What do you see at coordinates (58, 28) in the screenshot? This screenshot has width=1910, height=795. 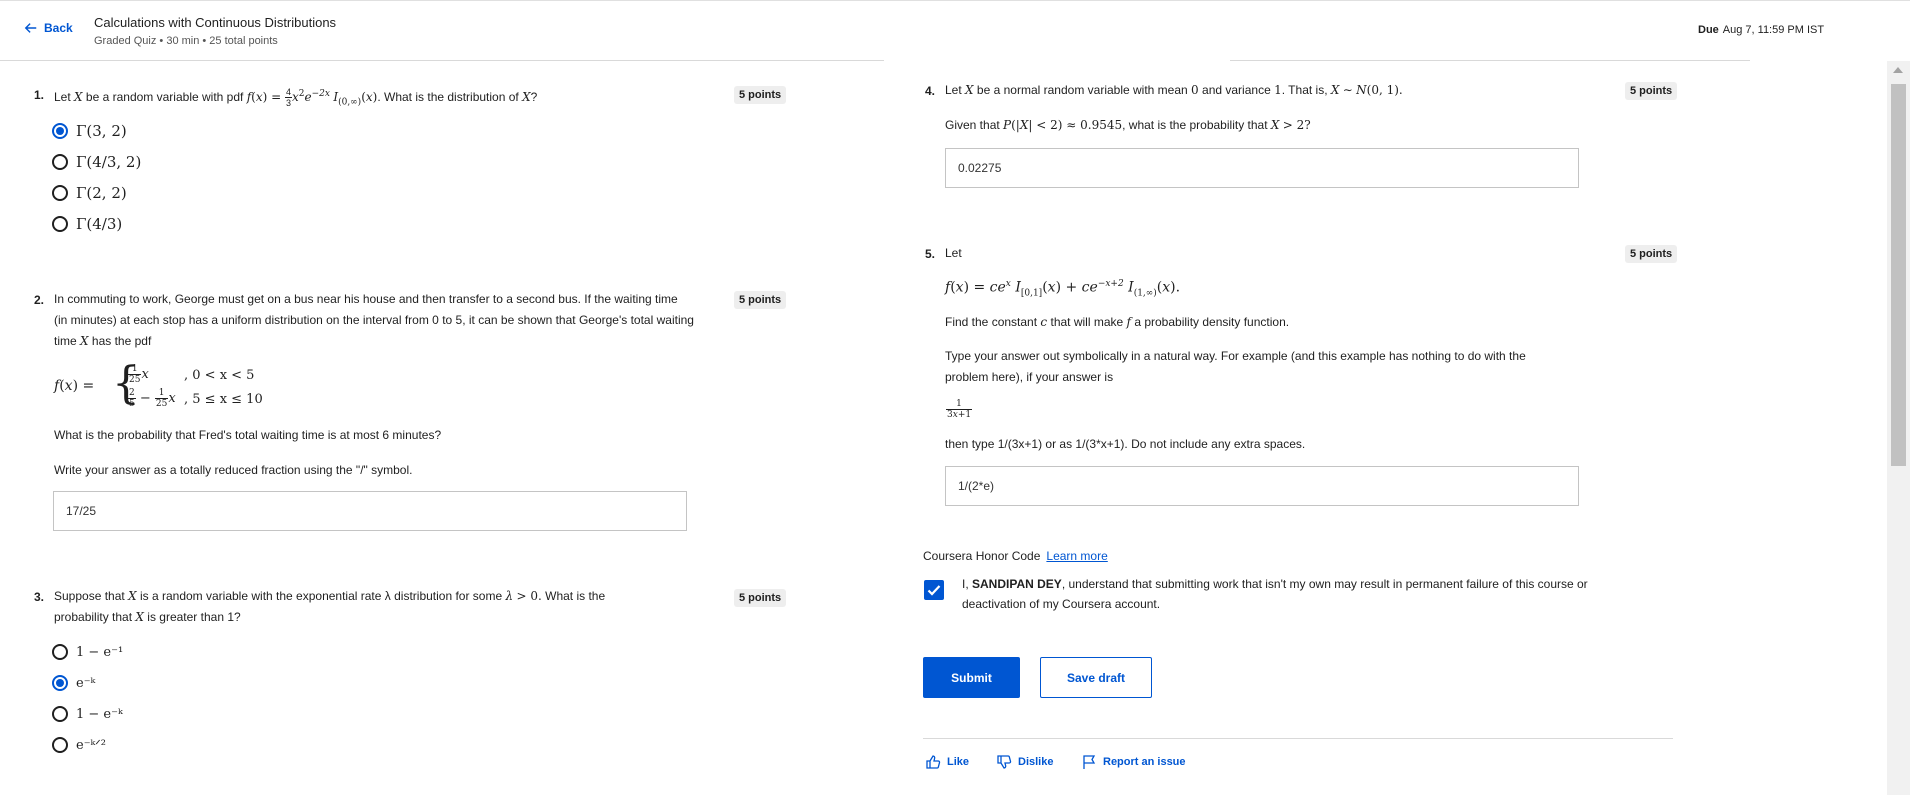 I see `back-label: Back` at bounding box center [58, 28].